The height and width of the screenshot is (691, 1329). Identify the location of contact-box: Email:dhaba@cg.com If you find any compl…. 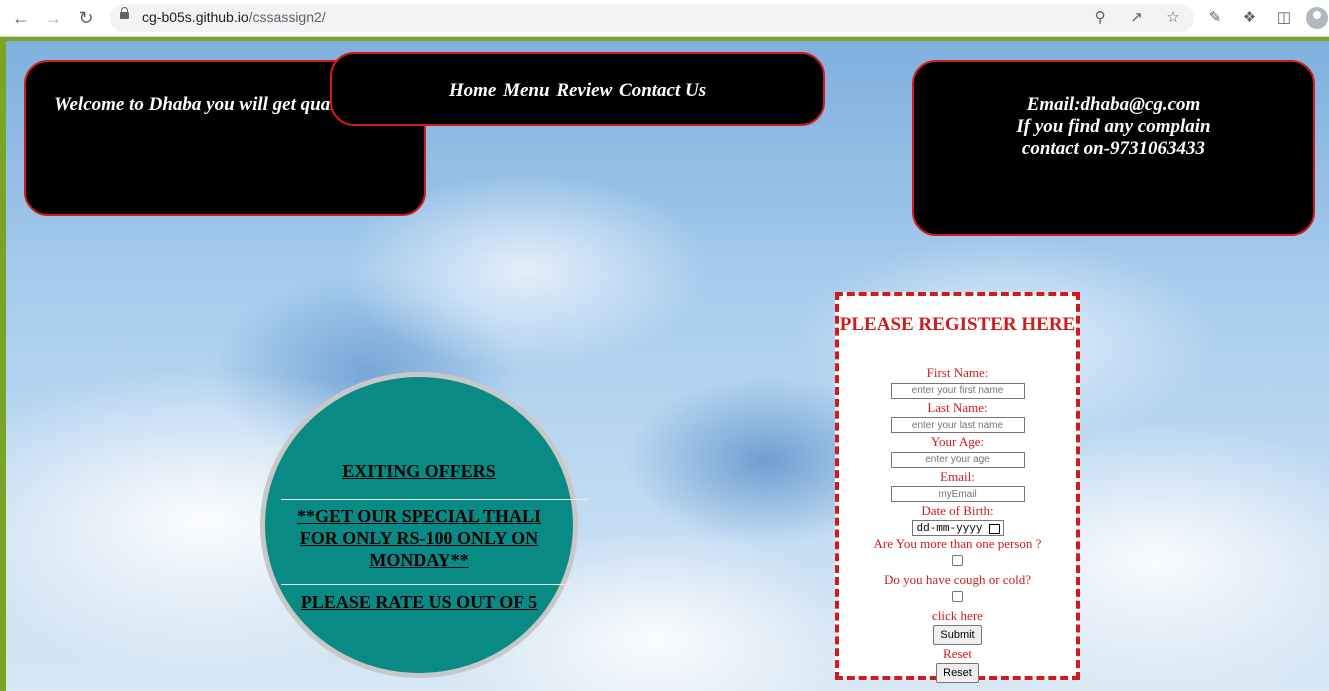
(1113, 148).